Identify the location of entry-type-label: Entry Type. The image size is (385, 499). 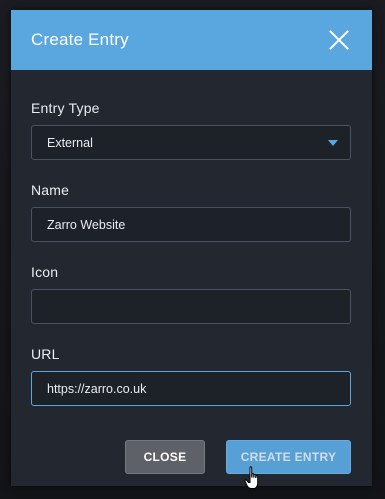
(65, 108).